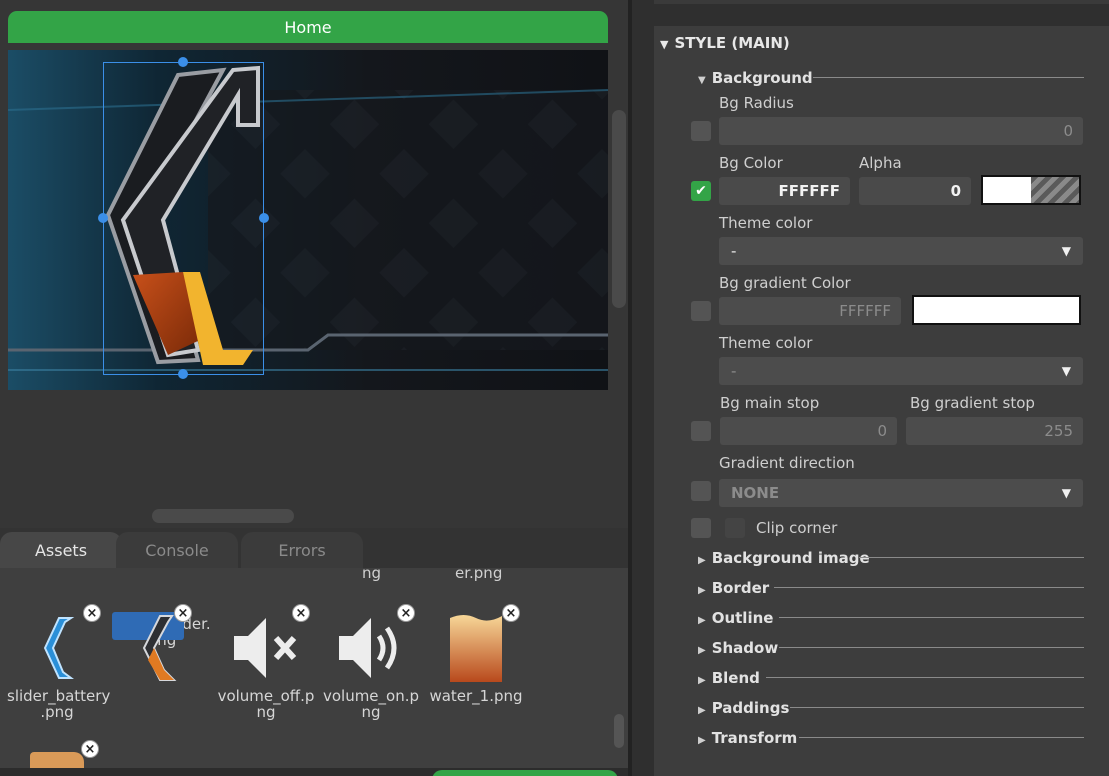 The width and height of the screenshot is (1109, 776). Describe the element at coordinates (784, 558) in the screenshot. I see `background-image-group: ▶ Background image` at that location.